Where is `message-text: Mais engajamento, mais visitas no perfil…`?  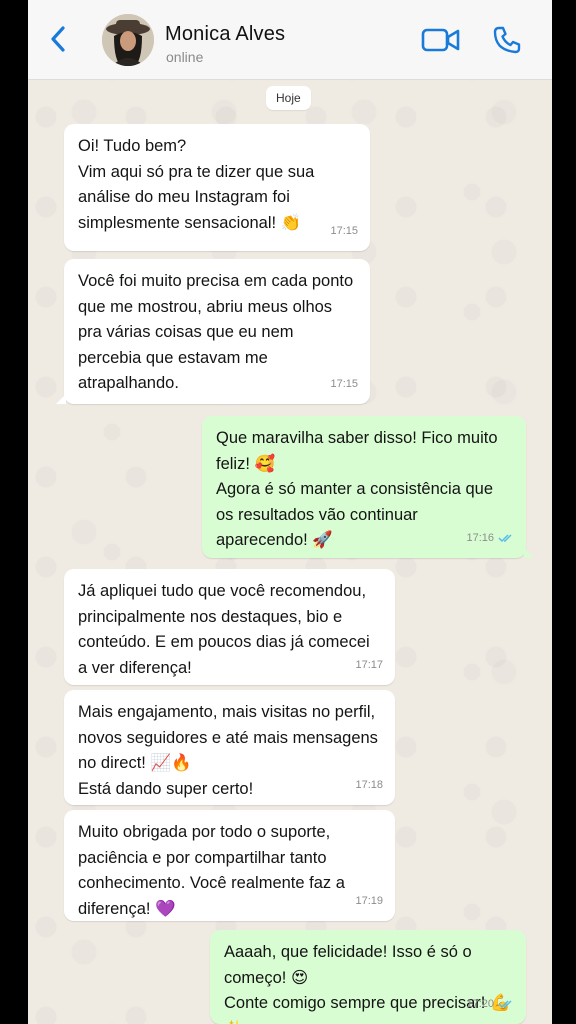 message-text: Mais engajamento, mais visitas no perfil… is located at coordinates (228, 750).